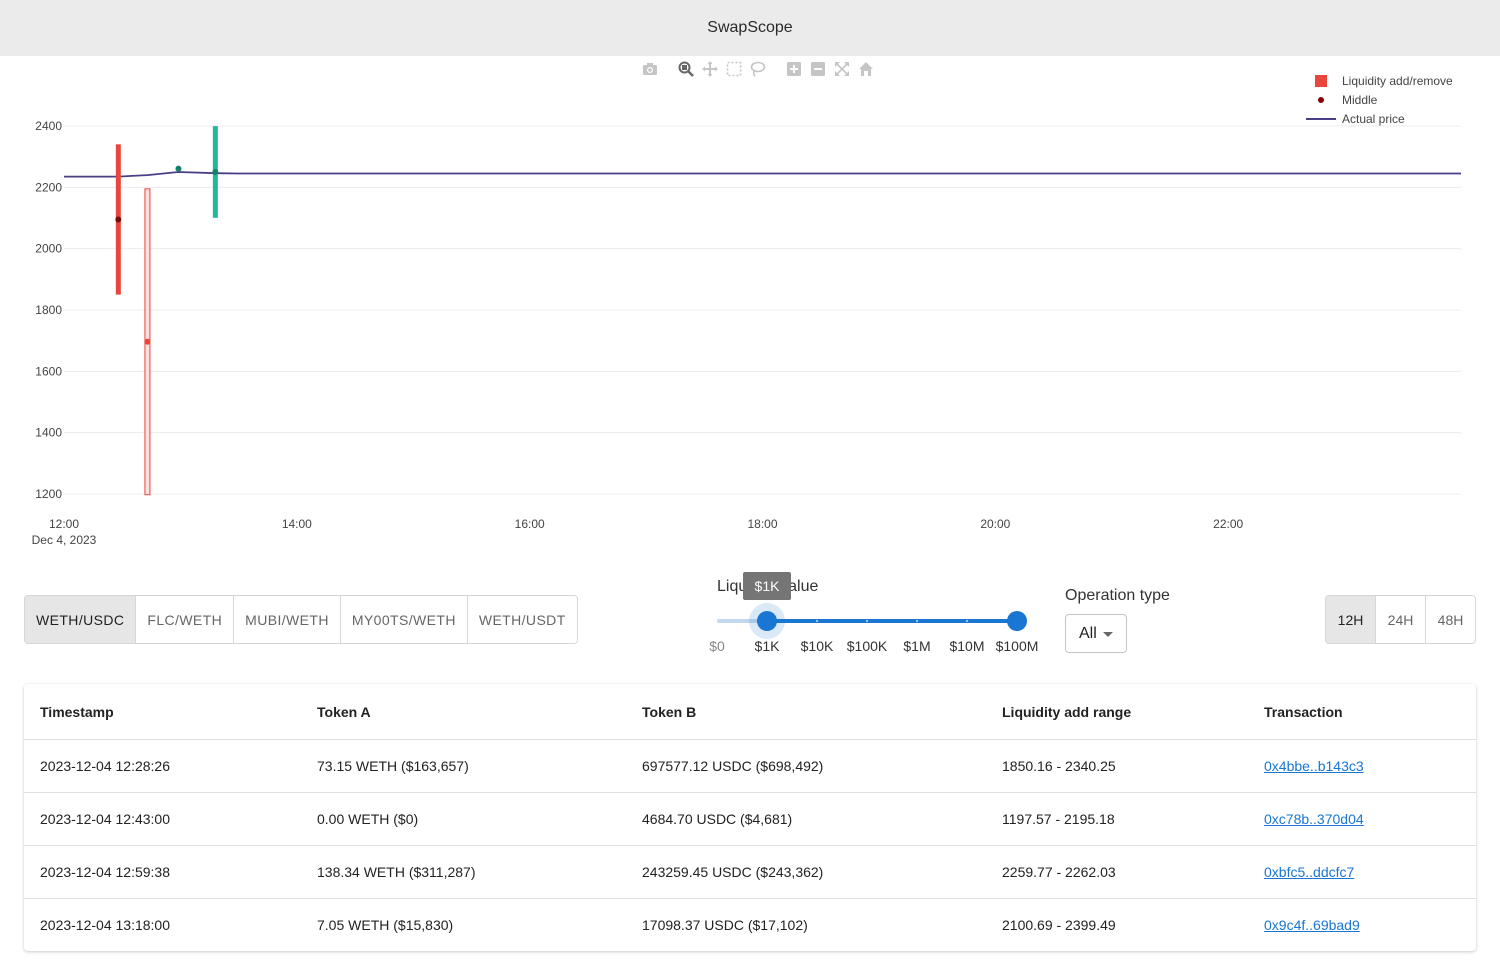 The width and height of the screenshot is (1500, 971). I want to click on slider-mark: $1M, so click(917, 646).